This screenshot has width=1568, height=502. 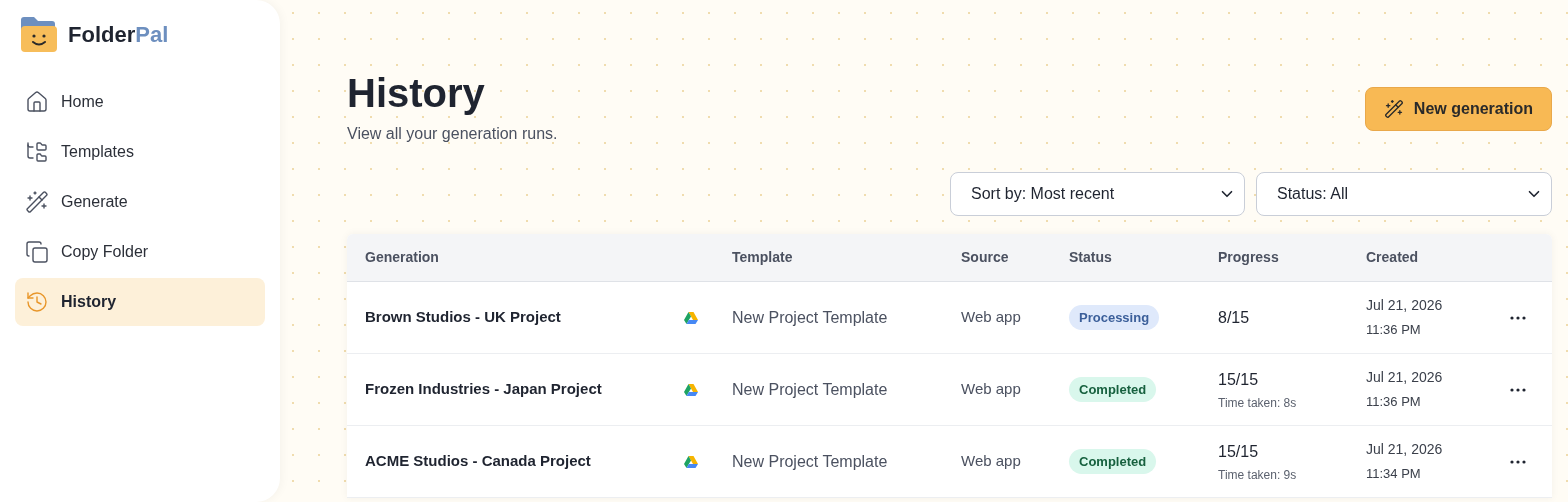 I want to click on progress-text: 8/15, so click(x=1234, y=317).